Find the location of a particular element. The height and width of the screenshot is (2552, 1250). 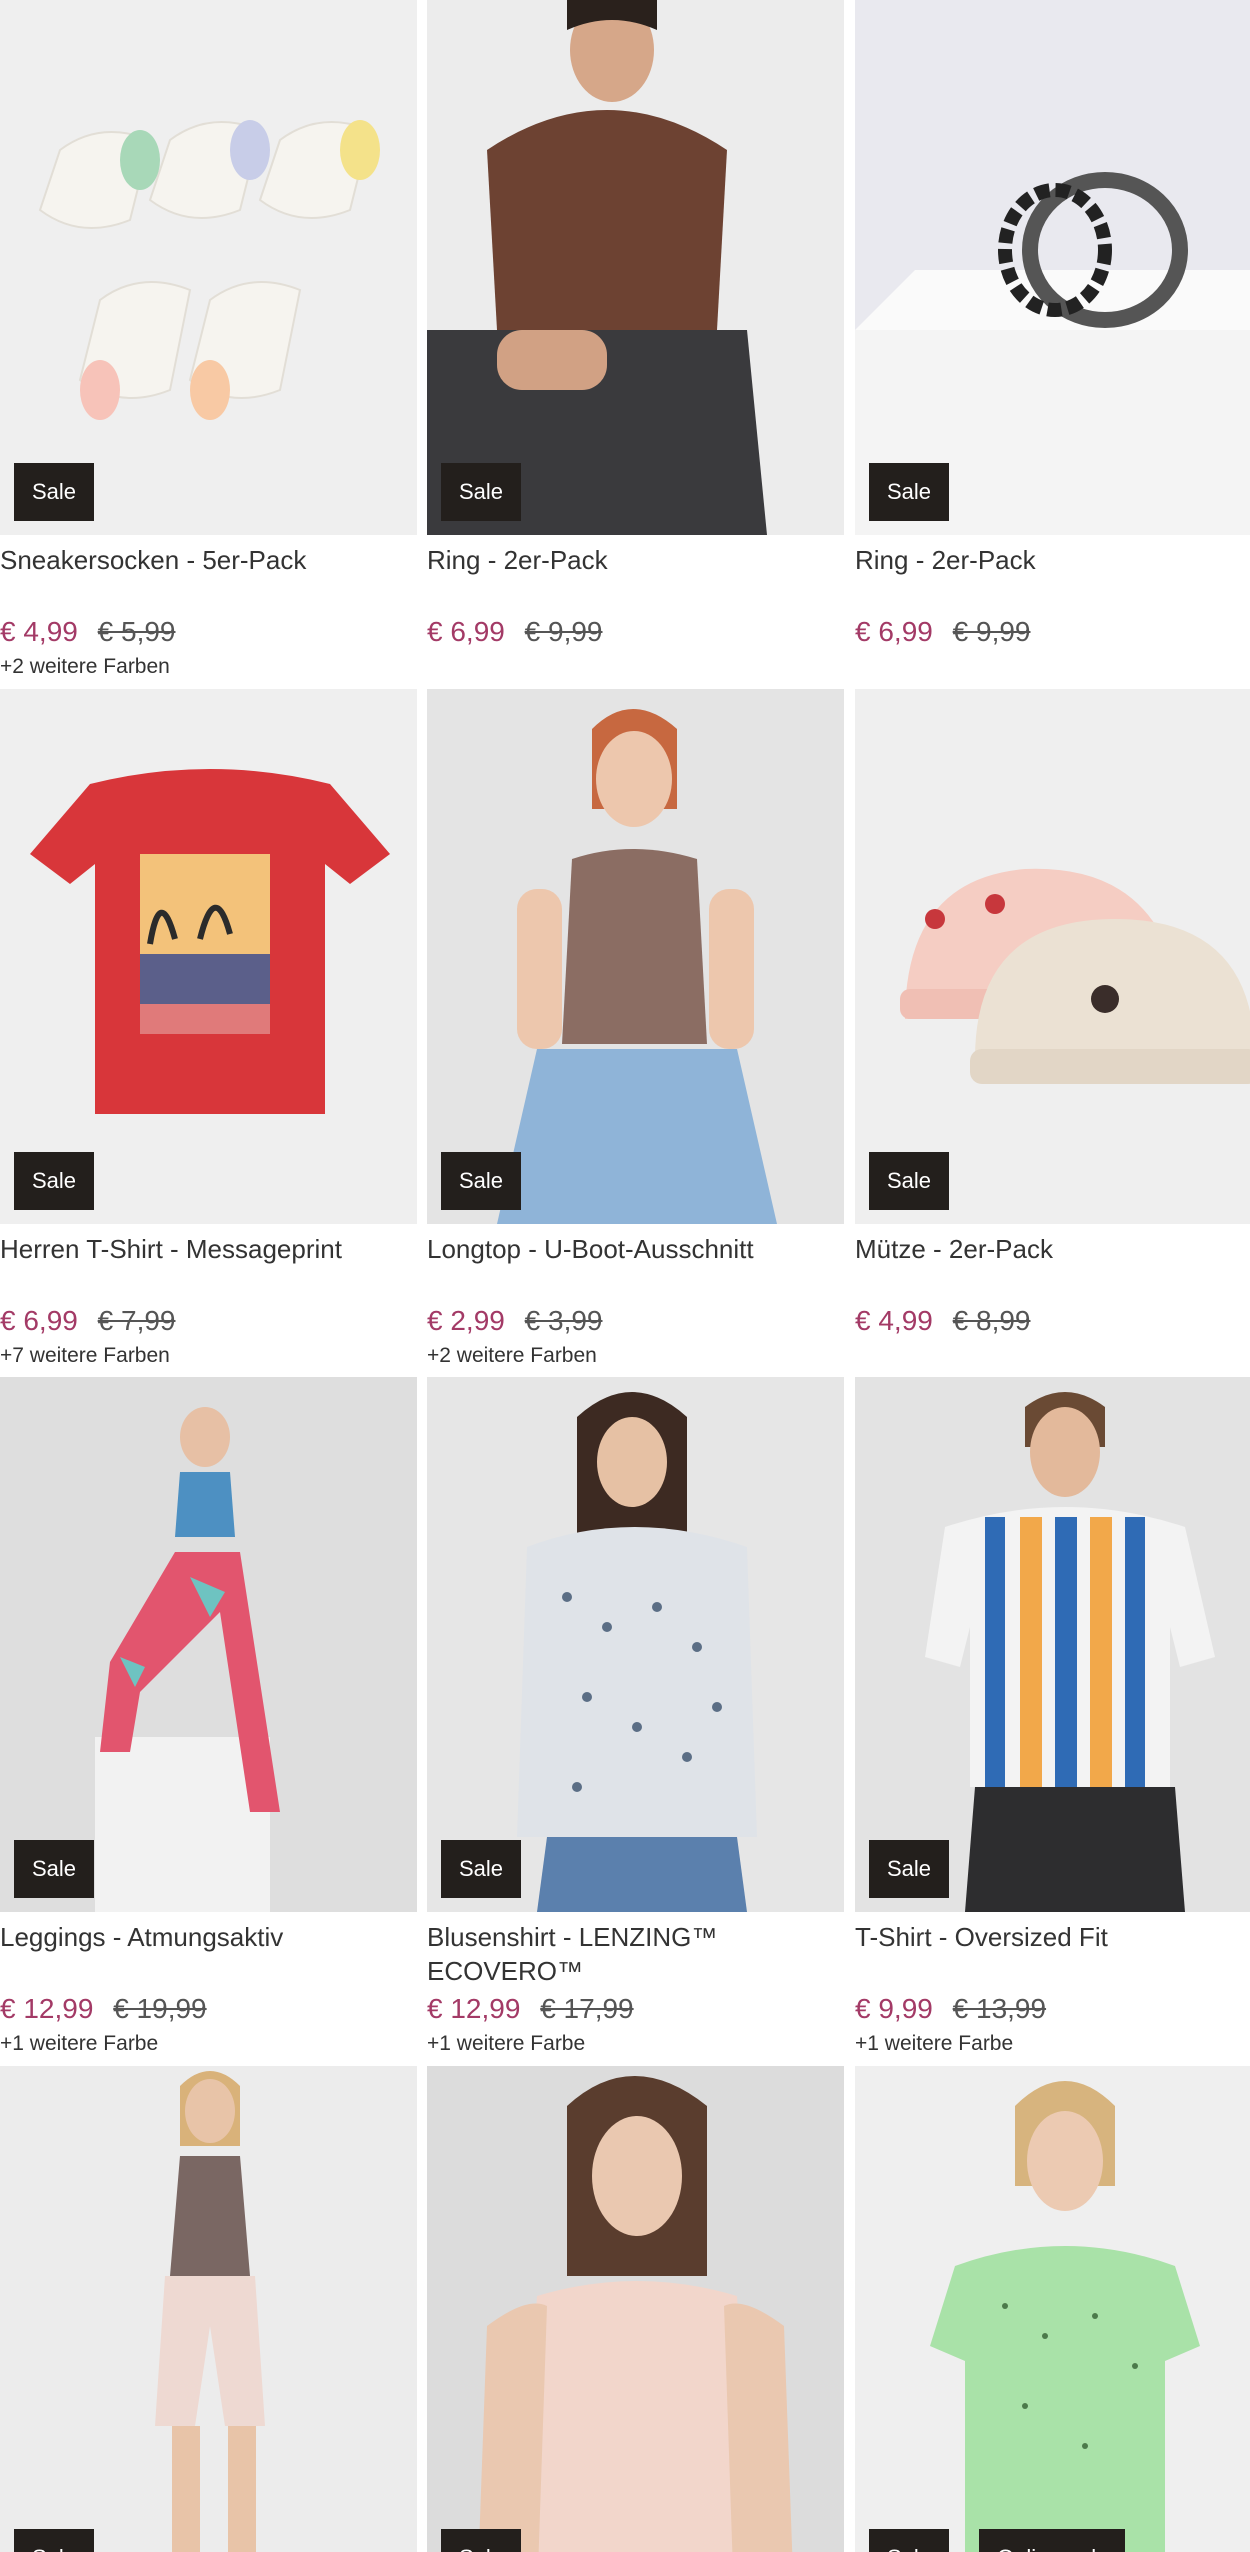

product-image: Sale Online only is located at coordinates (1052, 2309).